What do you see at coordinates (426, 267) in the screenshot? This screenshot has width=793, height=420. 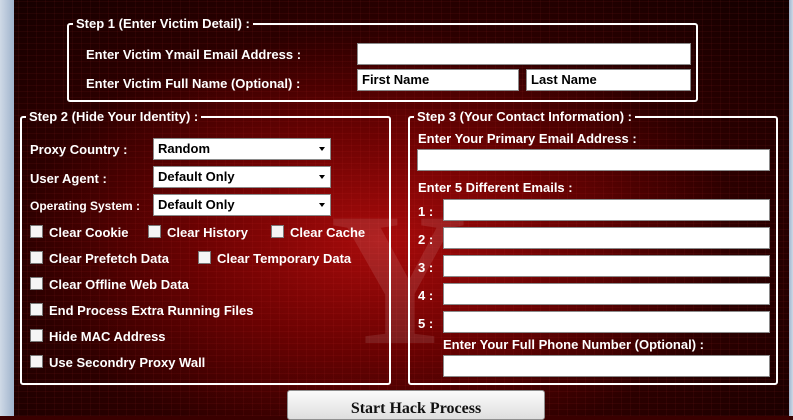 I see `email-number-3: 3 :` at bounding box center [426, 267].